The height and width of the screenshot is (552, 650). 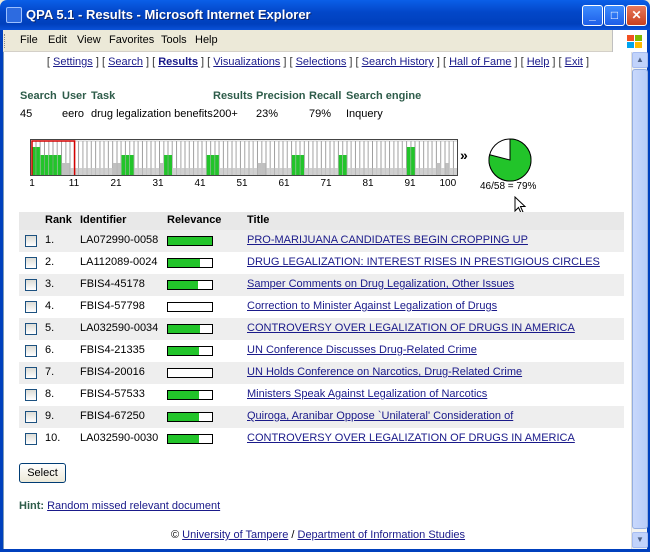 I want to click on menu-edit: Edit, so click(x=57, y=40).